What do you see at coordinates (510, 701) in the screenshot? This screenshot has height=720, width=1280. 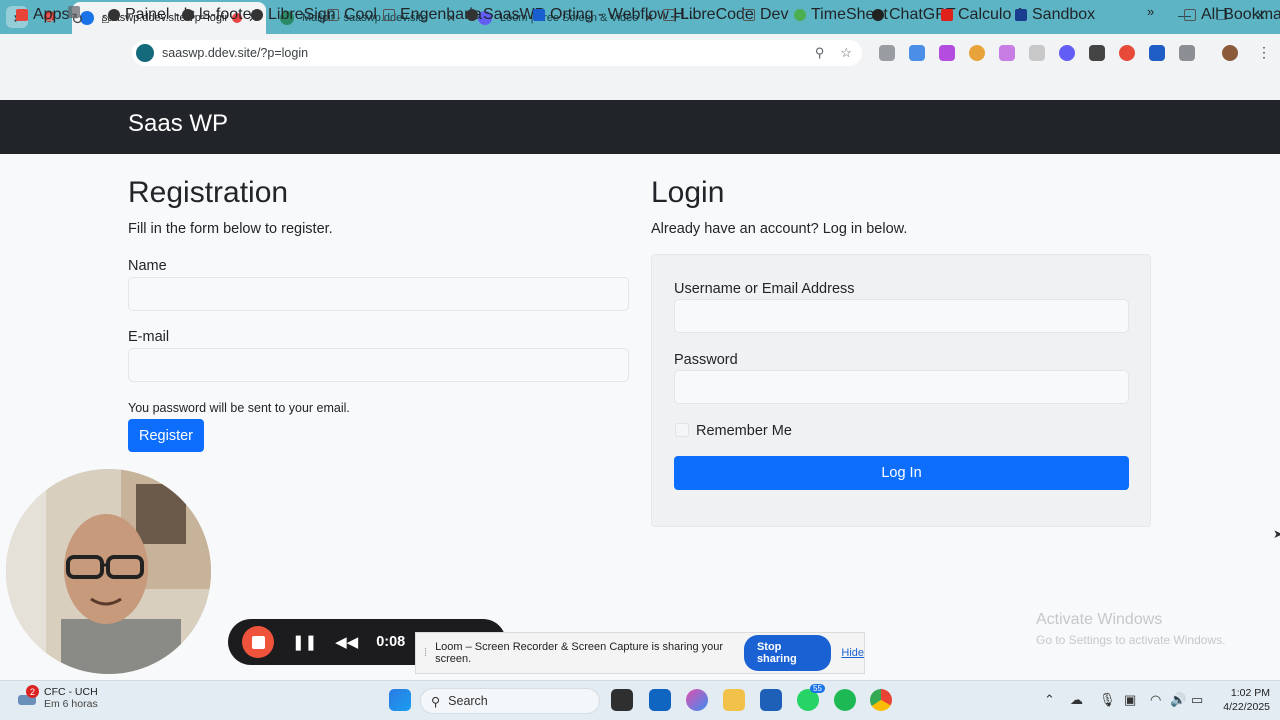 I see `taskbar-search: ⚲ Search` at bounding box center [510, 701].